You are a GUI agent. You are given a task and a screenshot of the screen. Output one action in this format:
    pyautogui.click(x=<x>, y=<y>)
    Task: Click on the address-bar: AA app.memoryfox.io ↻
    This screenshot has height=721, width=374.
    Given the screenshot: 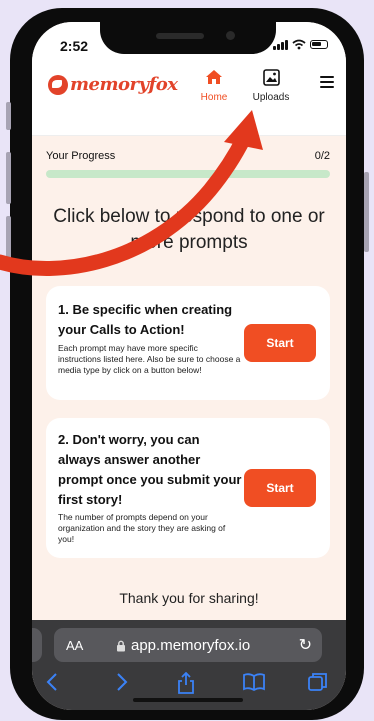 What is the action you would take?
    pyautogui.click(x=188, y=645)
    